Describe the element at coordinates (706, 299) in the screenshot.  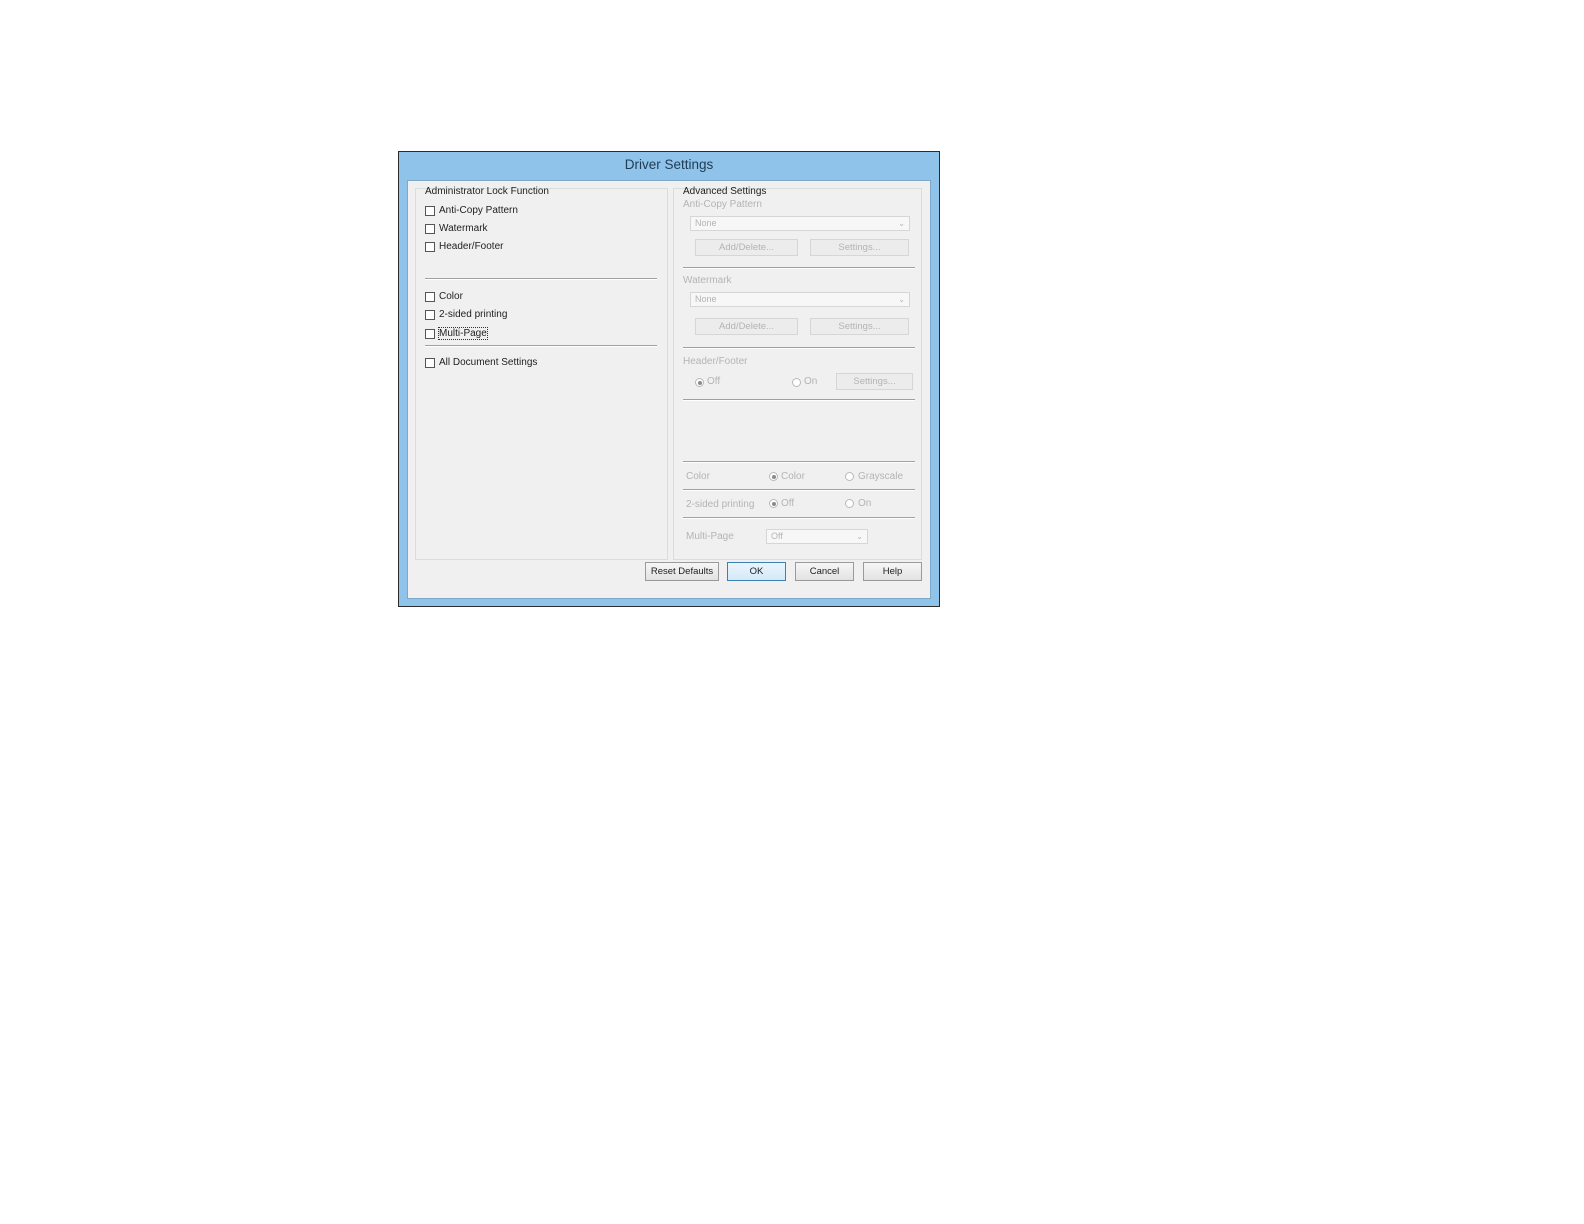
I see `watermark-select-value: None` at that location.